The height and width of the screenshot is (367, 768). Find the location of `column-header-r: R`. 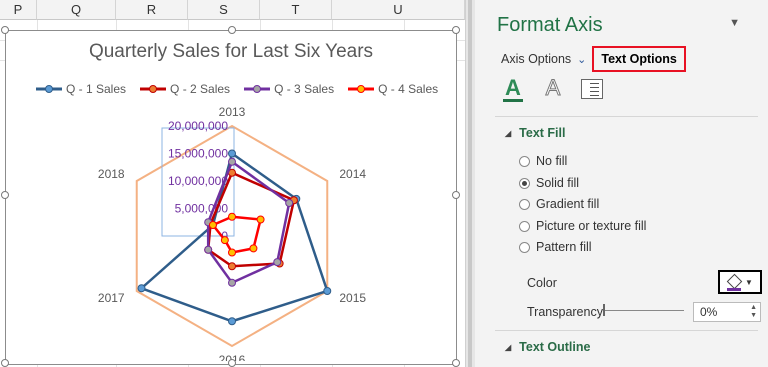

column-header-r: R is located at coordinates (152, 10).